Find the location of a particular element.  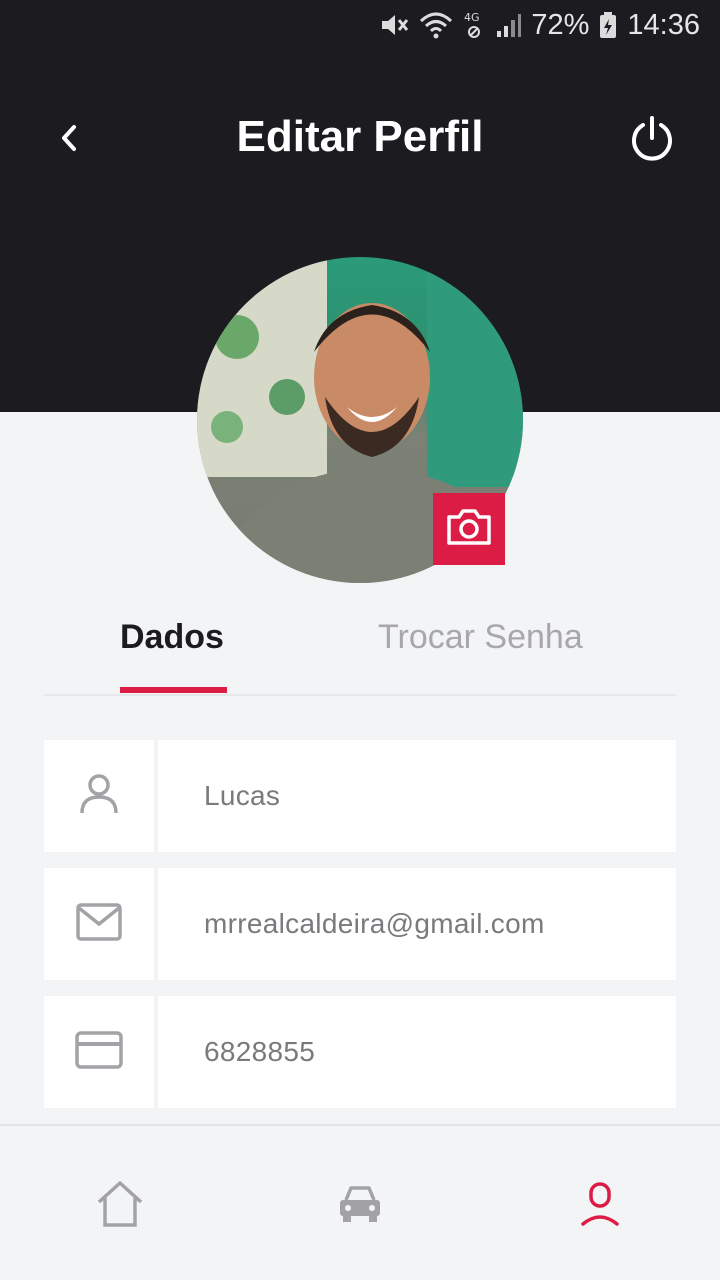

battery-percent: 72% is located at coordinates (560, 24).